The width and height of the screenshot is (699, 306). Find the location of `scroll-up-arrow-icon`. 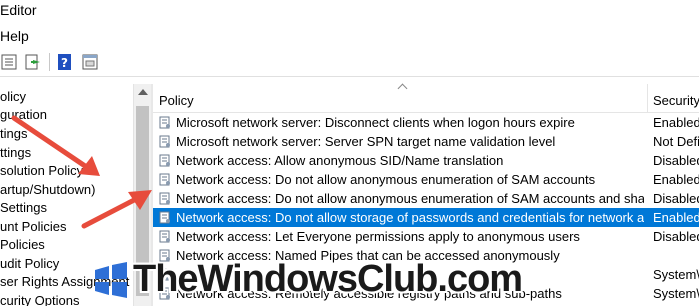

scroll-up-arrow-icon is located at coordinates (143, 92).